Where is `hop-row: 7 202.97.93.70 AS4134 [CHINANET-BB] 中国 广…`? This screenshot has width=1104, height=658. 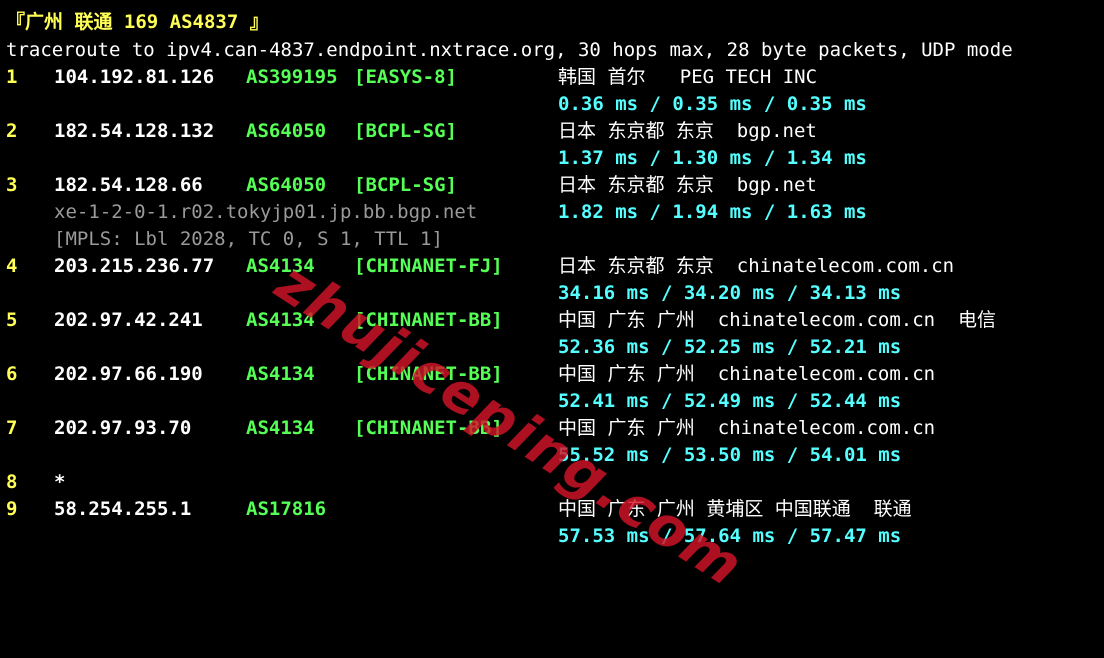
hop-row: 7 202.97.93.70 AS4134 [CHINANET-BB] 中国 广… is located at coordinates (552, 428).